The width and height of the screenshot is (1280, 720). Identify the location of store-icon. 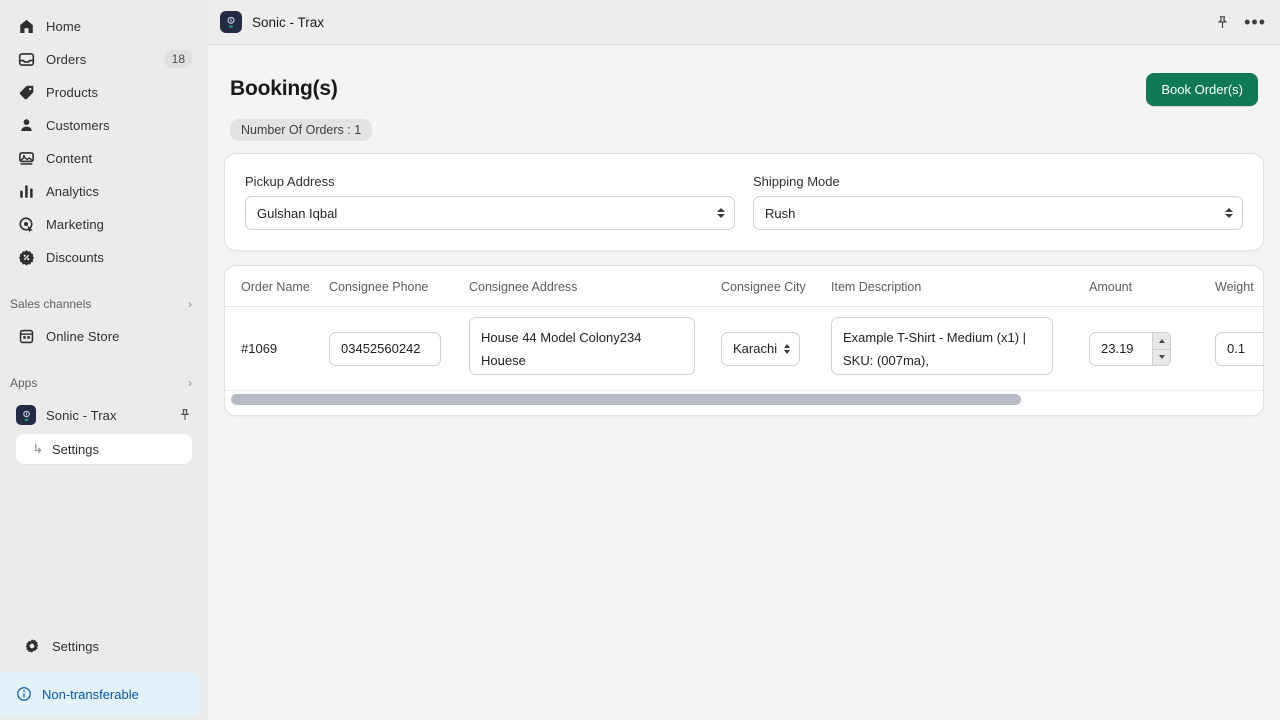
(26, 336).